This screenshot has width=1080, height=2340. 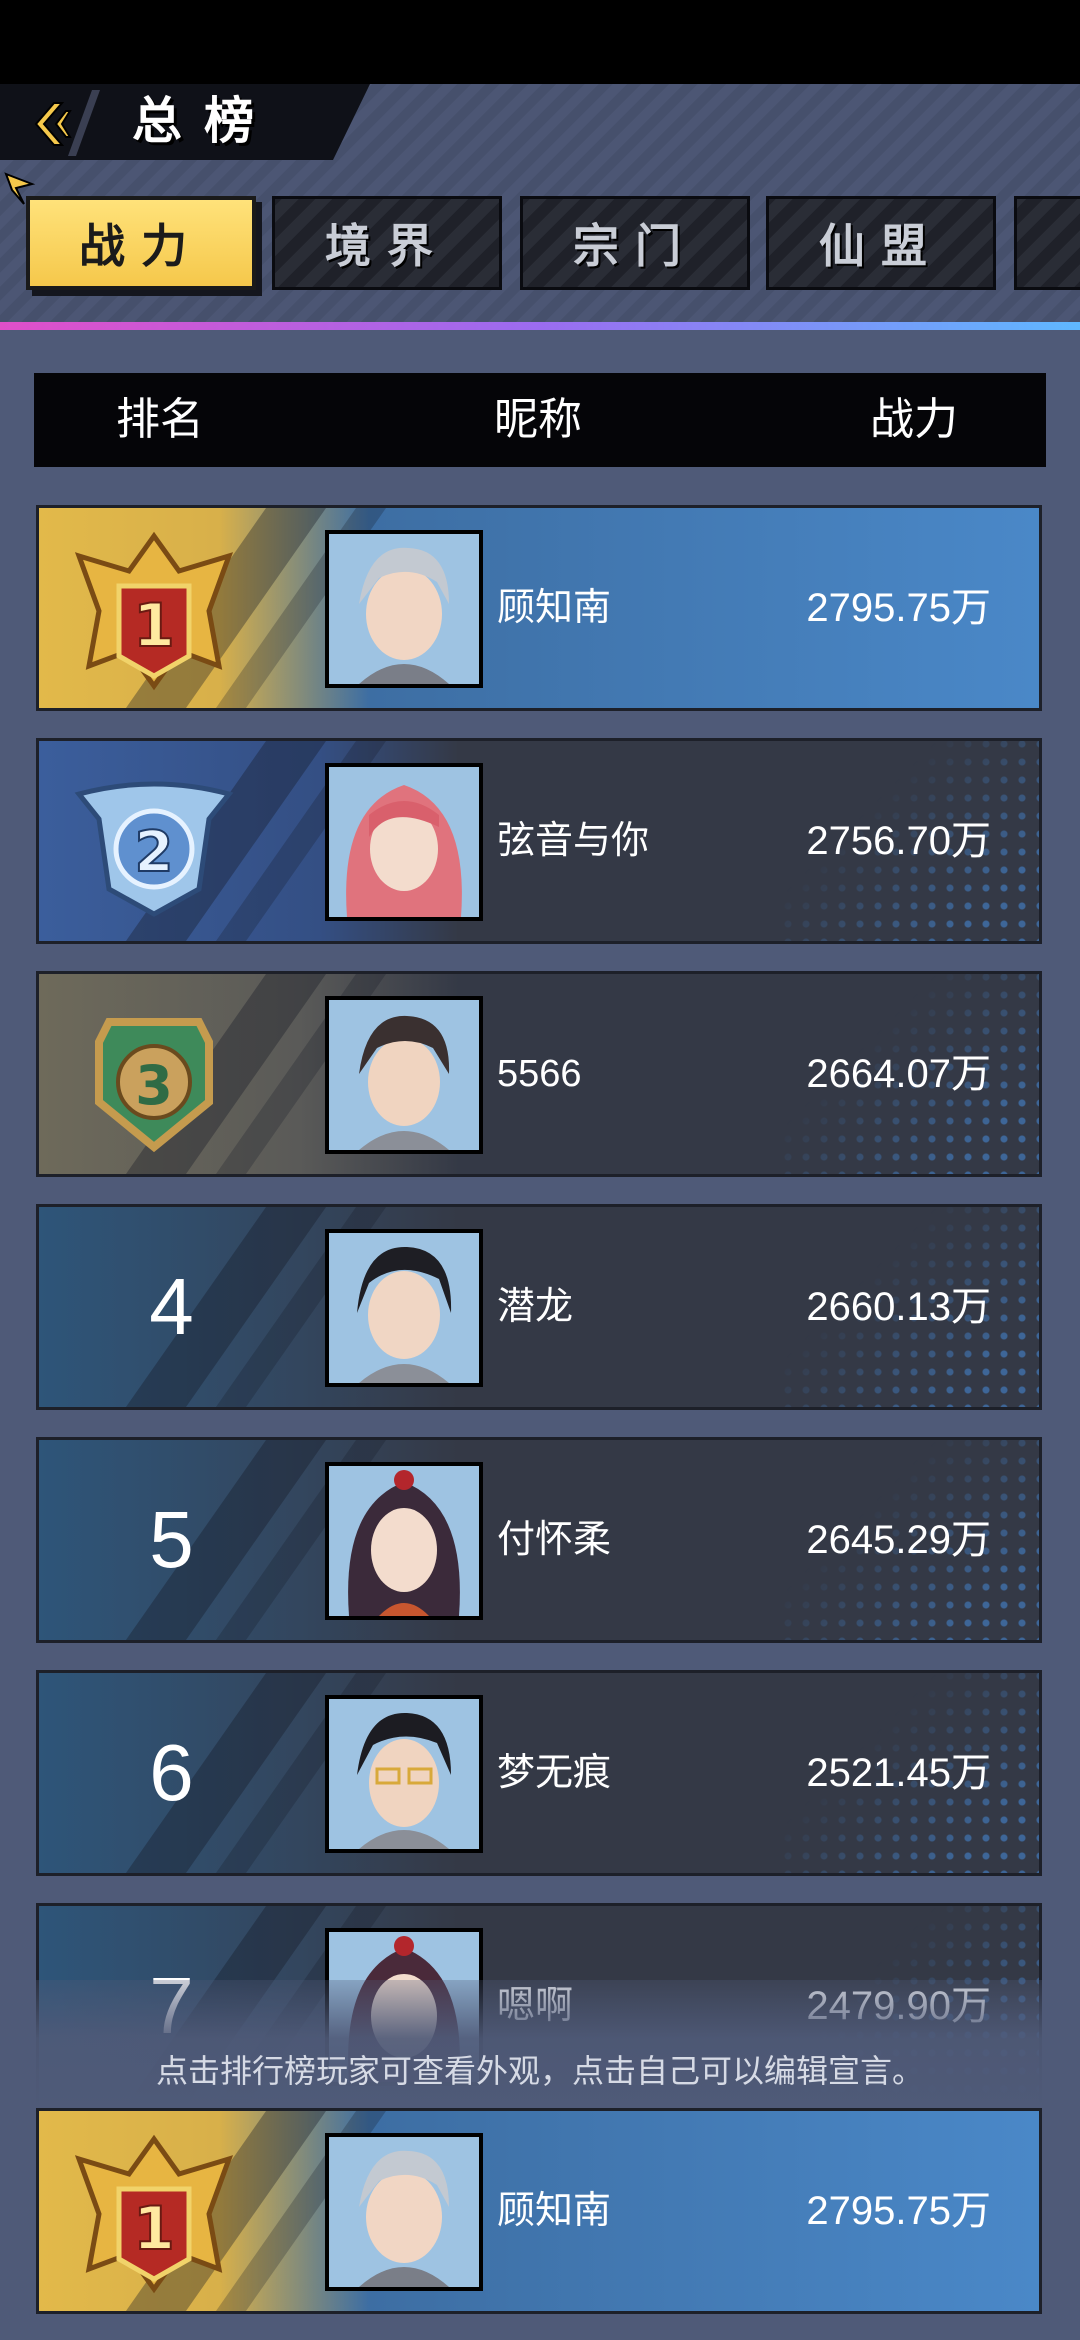 What do you see at coordinates (898, 1773) in the screenshot?
I see `player-power: 2521.45万` at bounding box center [898, 1773].